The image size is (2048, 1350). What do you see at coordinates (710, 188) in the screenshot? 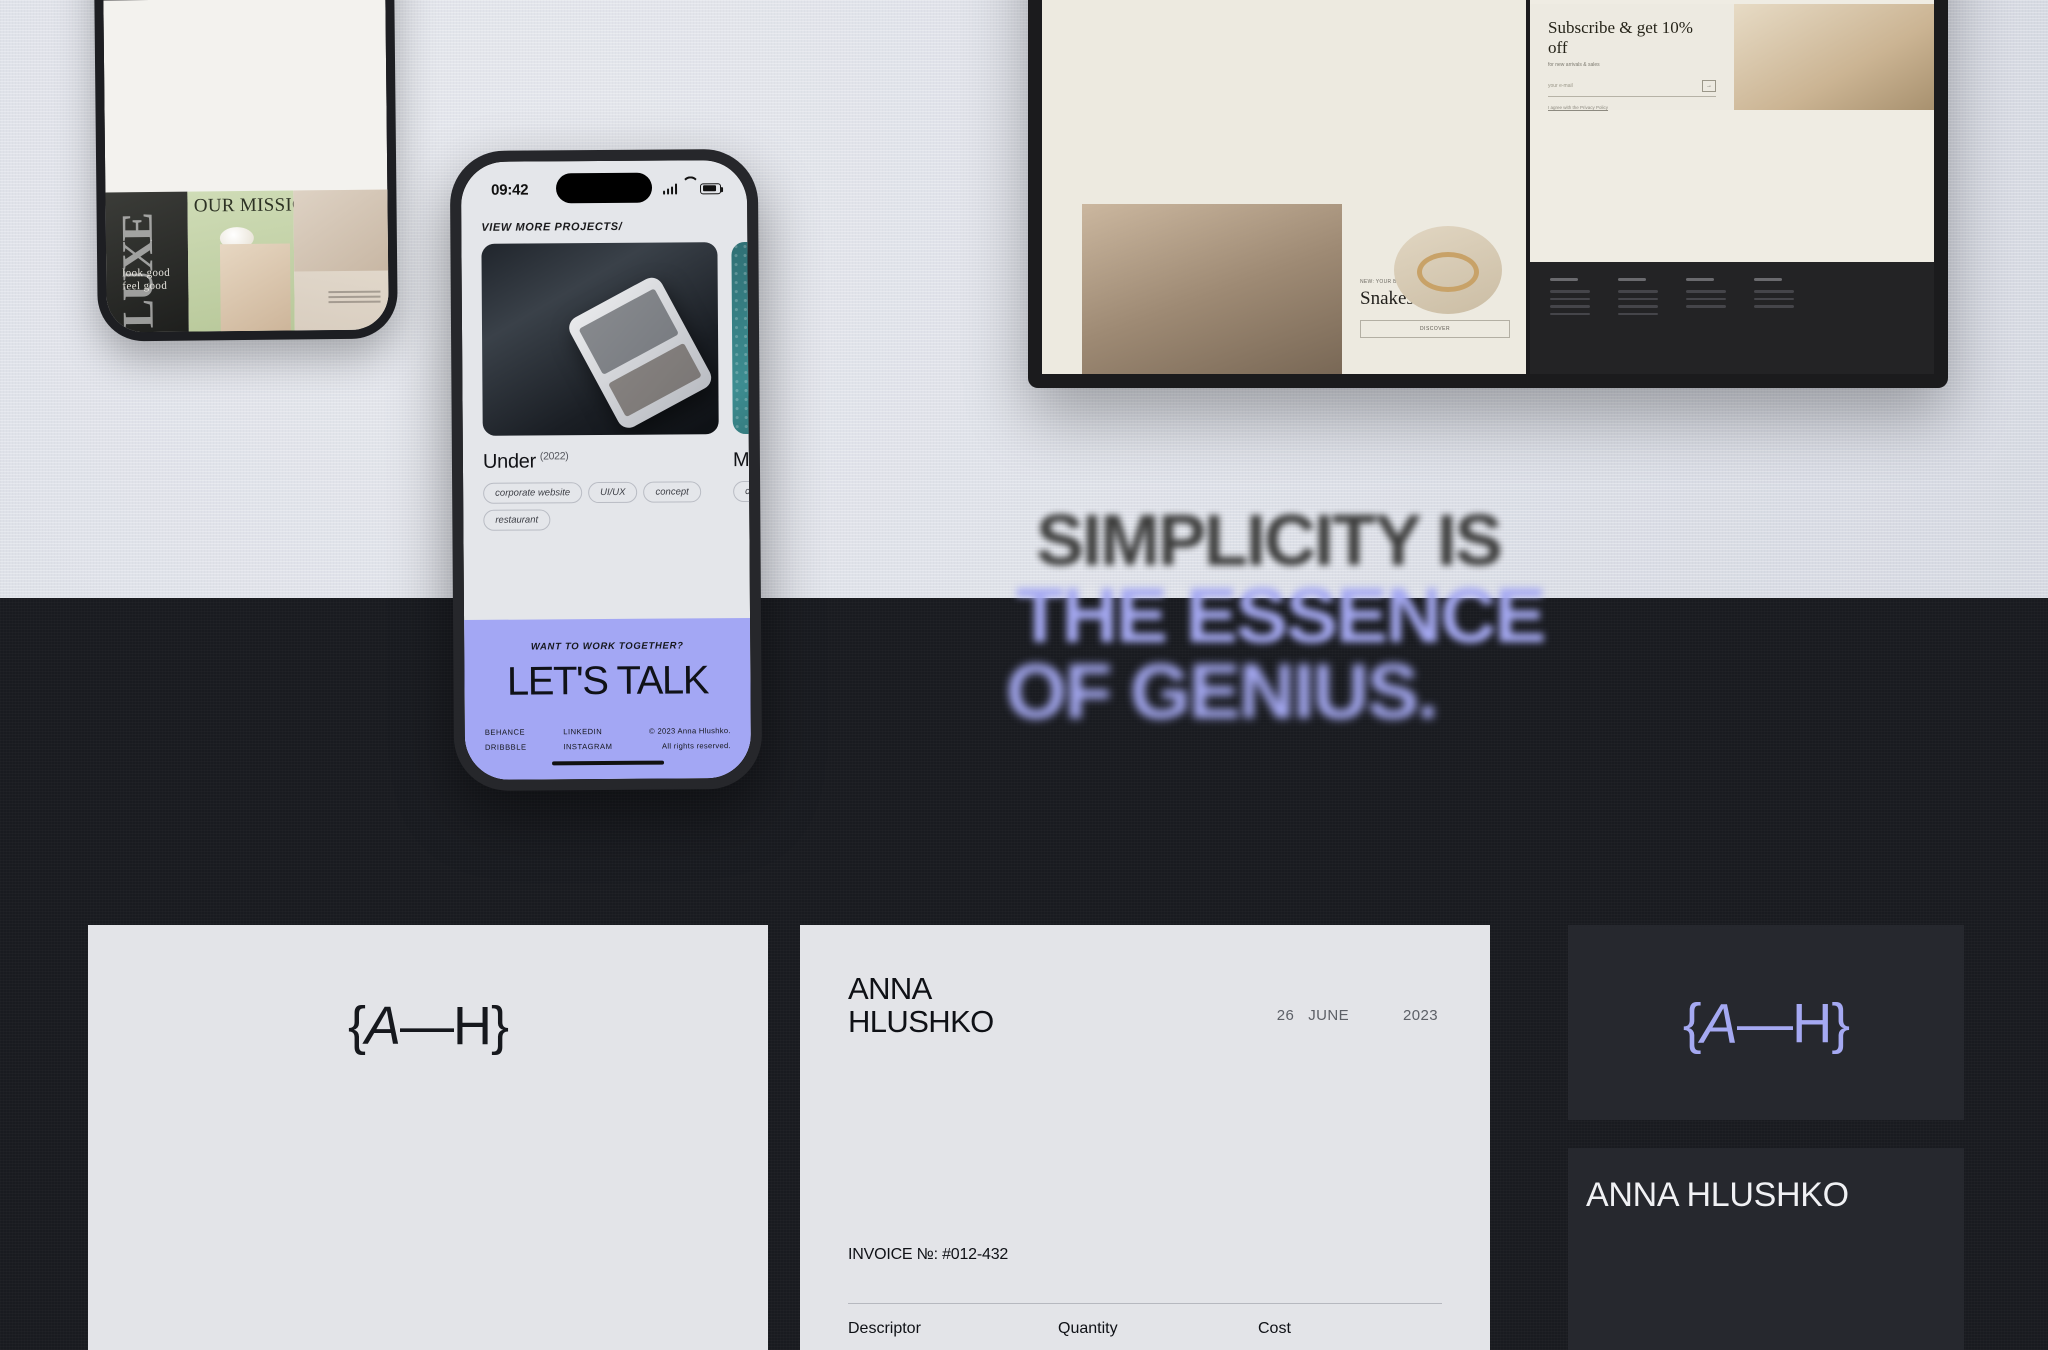
I see `battery-icon` at bounding box center [710, 188].